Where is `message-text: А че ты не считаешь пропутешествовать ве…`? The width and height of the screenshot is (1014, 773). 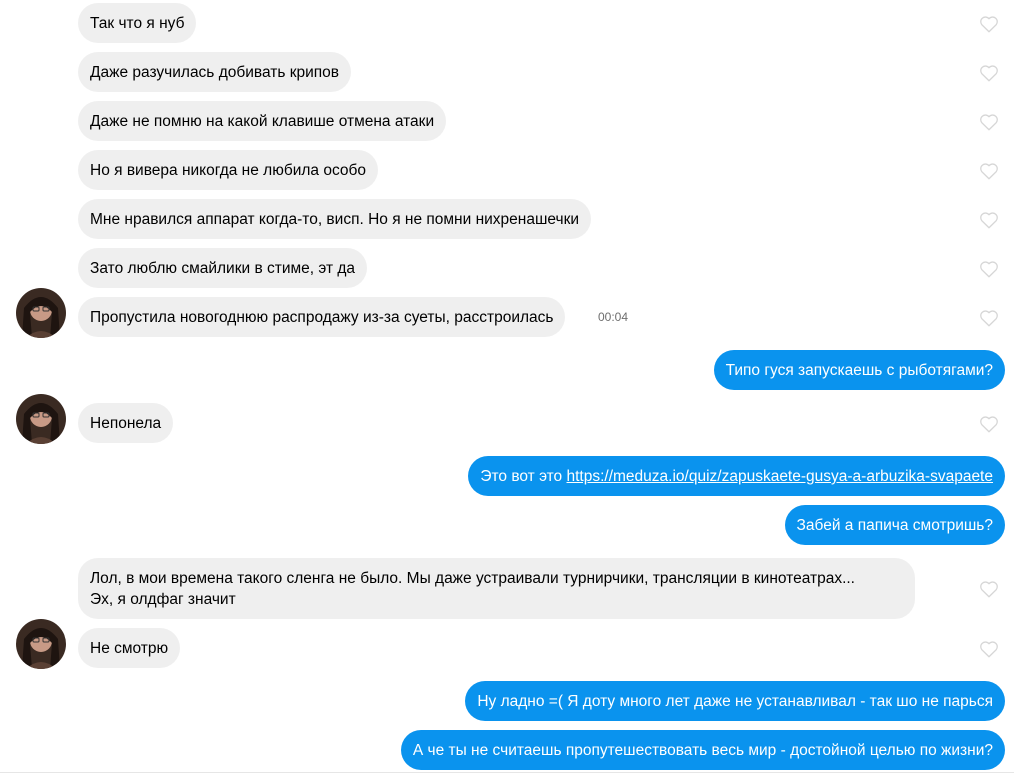 message-text: А че ты не считаешь пропутешествовать ве… is located at coordinates (702, 750).